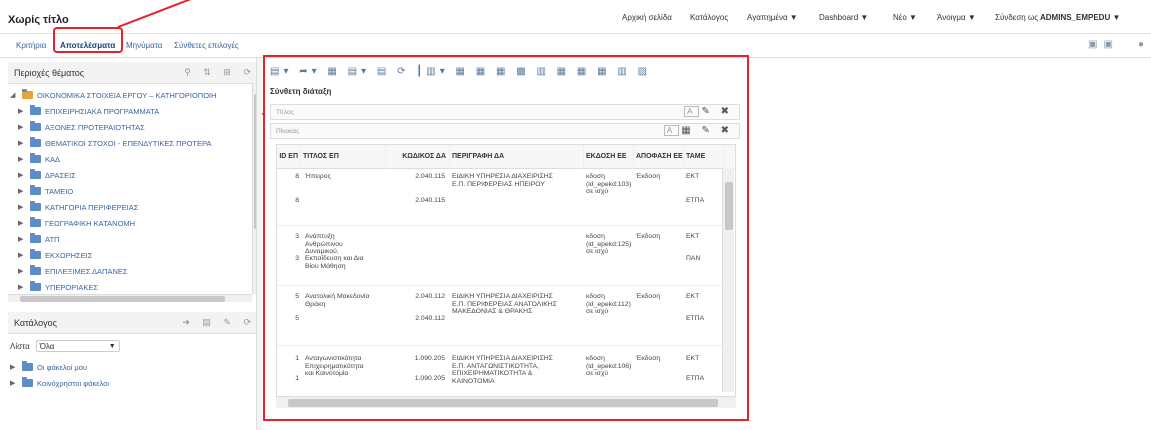  I want to click on tree-item-label: ΕΚΧΩΡΗΣΕΙΣ, so click(69, 255).